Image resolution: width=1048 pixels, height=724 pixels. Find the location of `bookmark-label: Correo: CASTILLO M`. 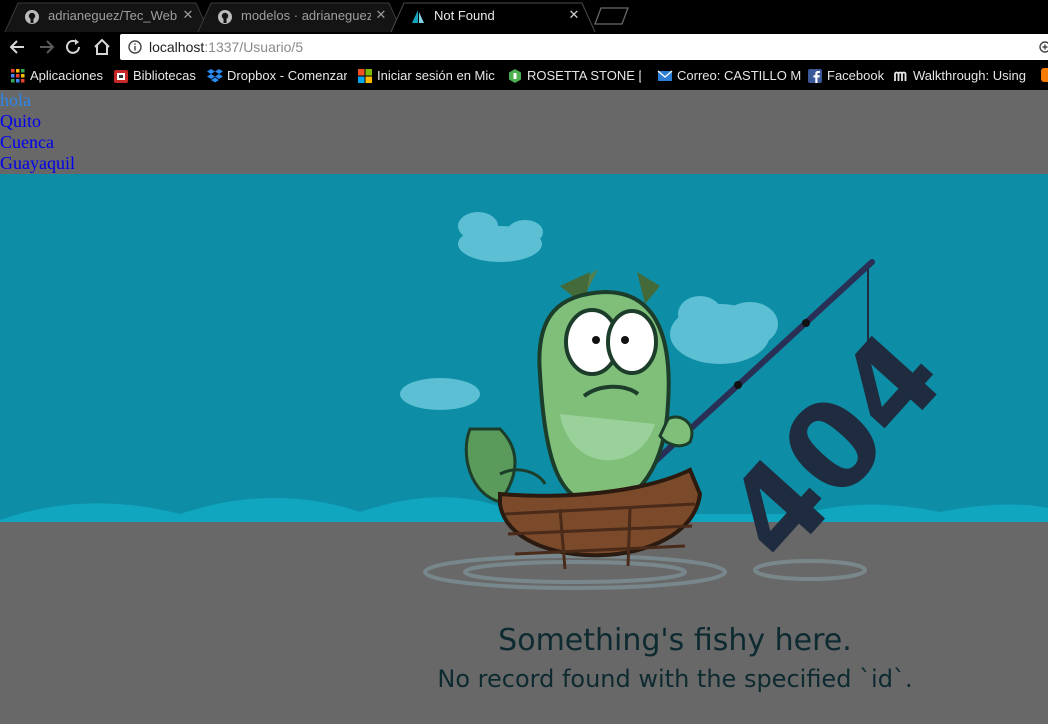

bookmark-label: Correo: CASTILLO M is located at coordinates (739, 75).